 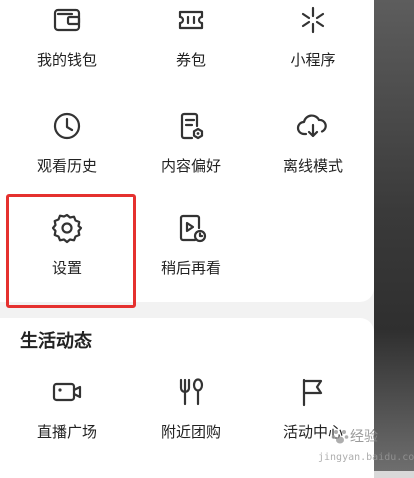 I want to click on menu-item-nearby-deals: 附近团购, so click(x=191, y=408).